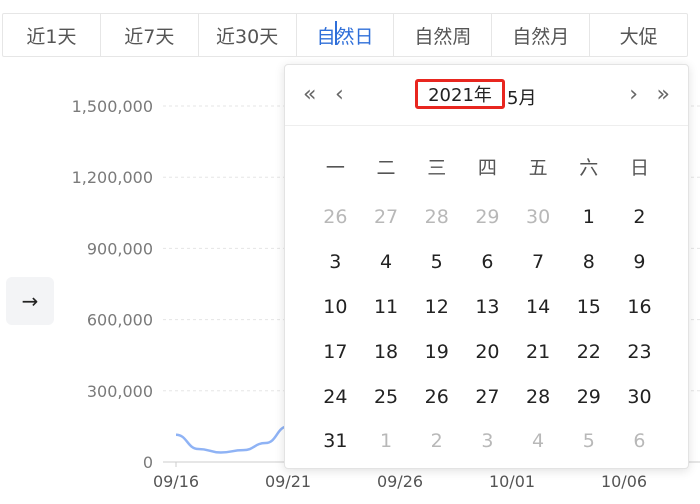  Describe the element at coordinates (248, 35) in the screenshot. I see `tab-last-30-days: 近30天` at that location.